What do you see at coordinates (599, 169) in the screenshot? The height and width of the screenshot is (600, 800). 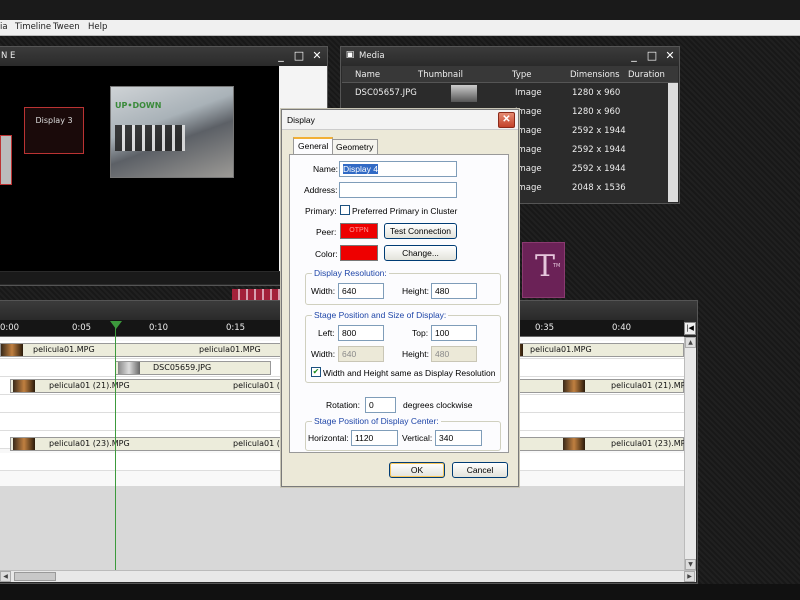 I see `media-row-dims: 2592 x 1944` at bounding box center [599, 169].